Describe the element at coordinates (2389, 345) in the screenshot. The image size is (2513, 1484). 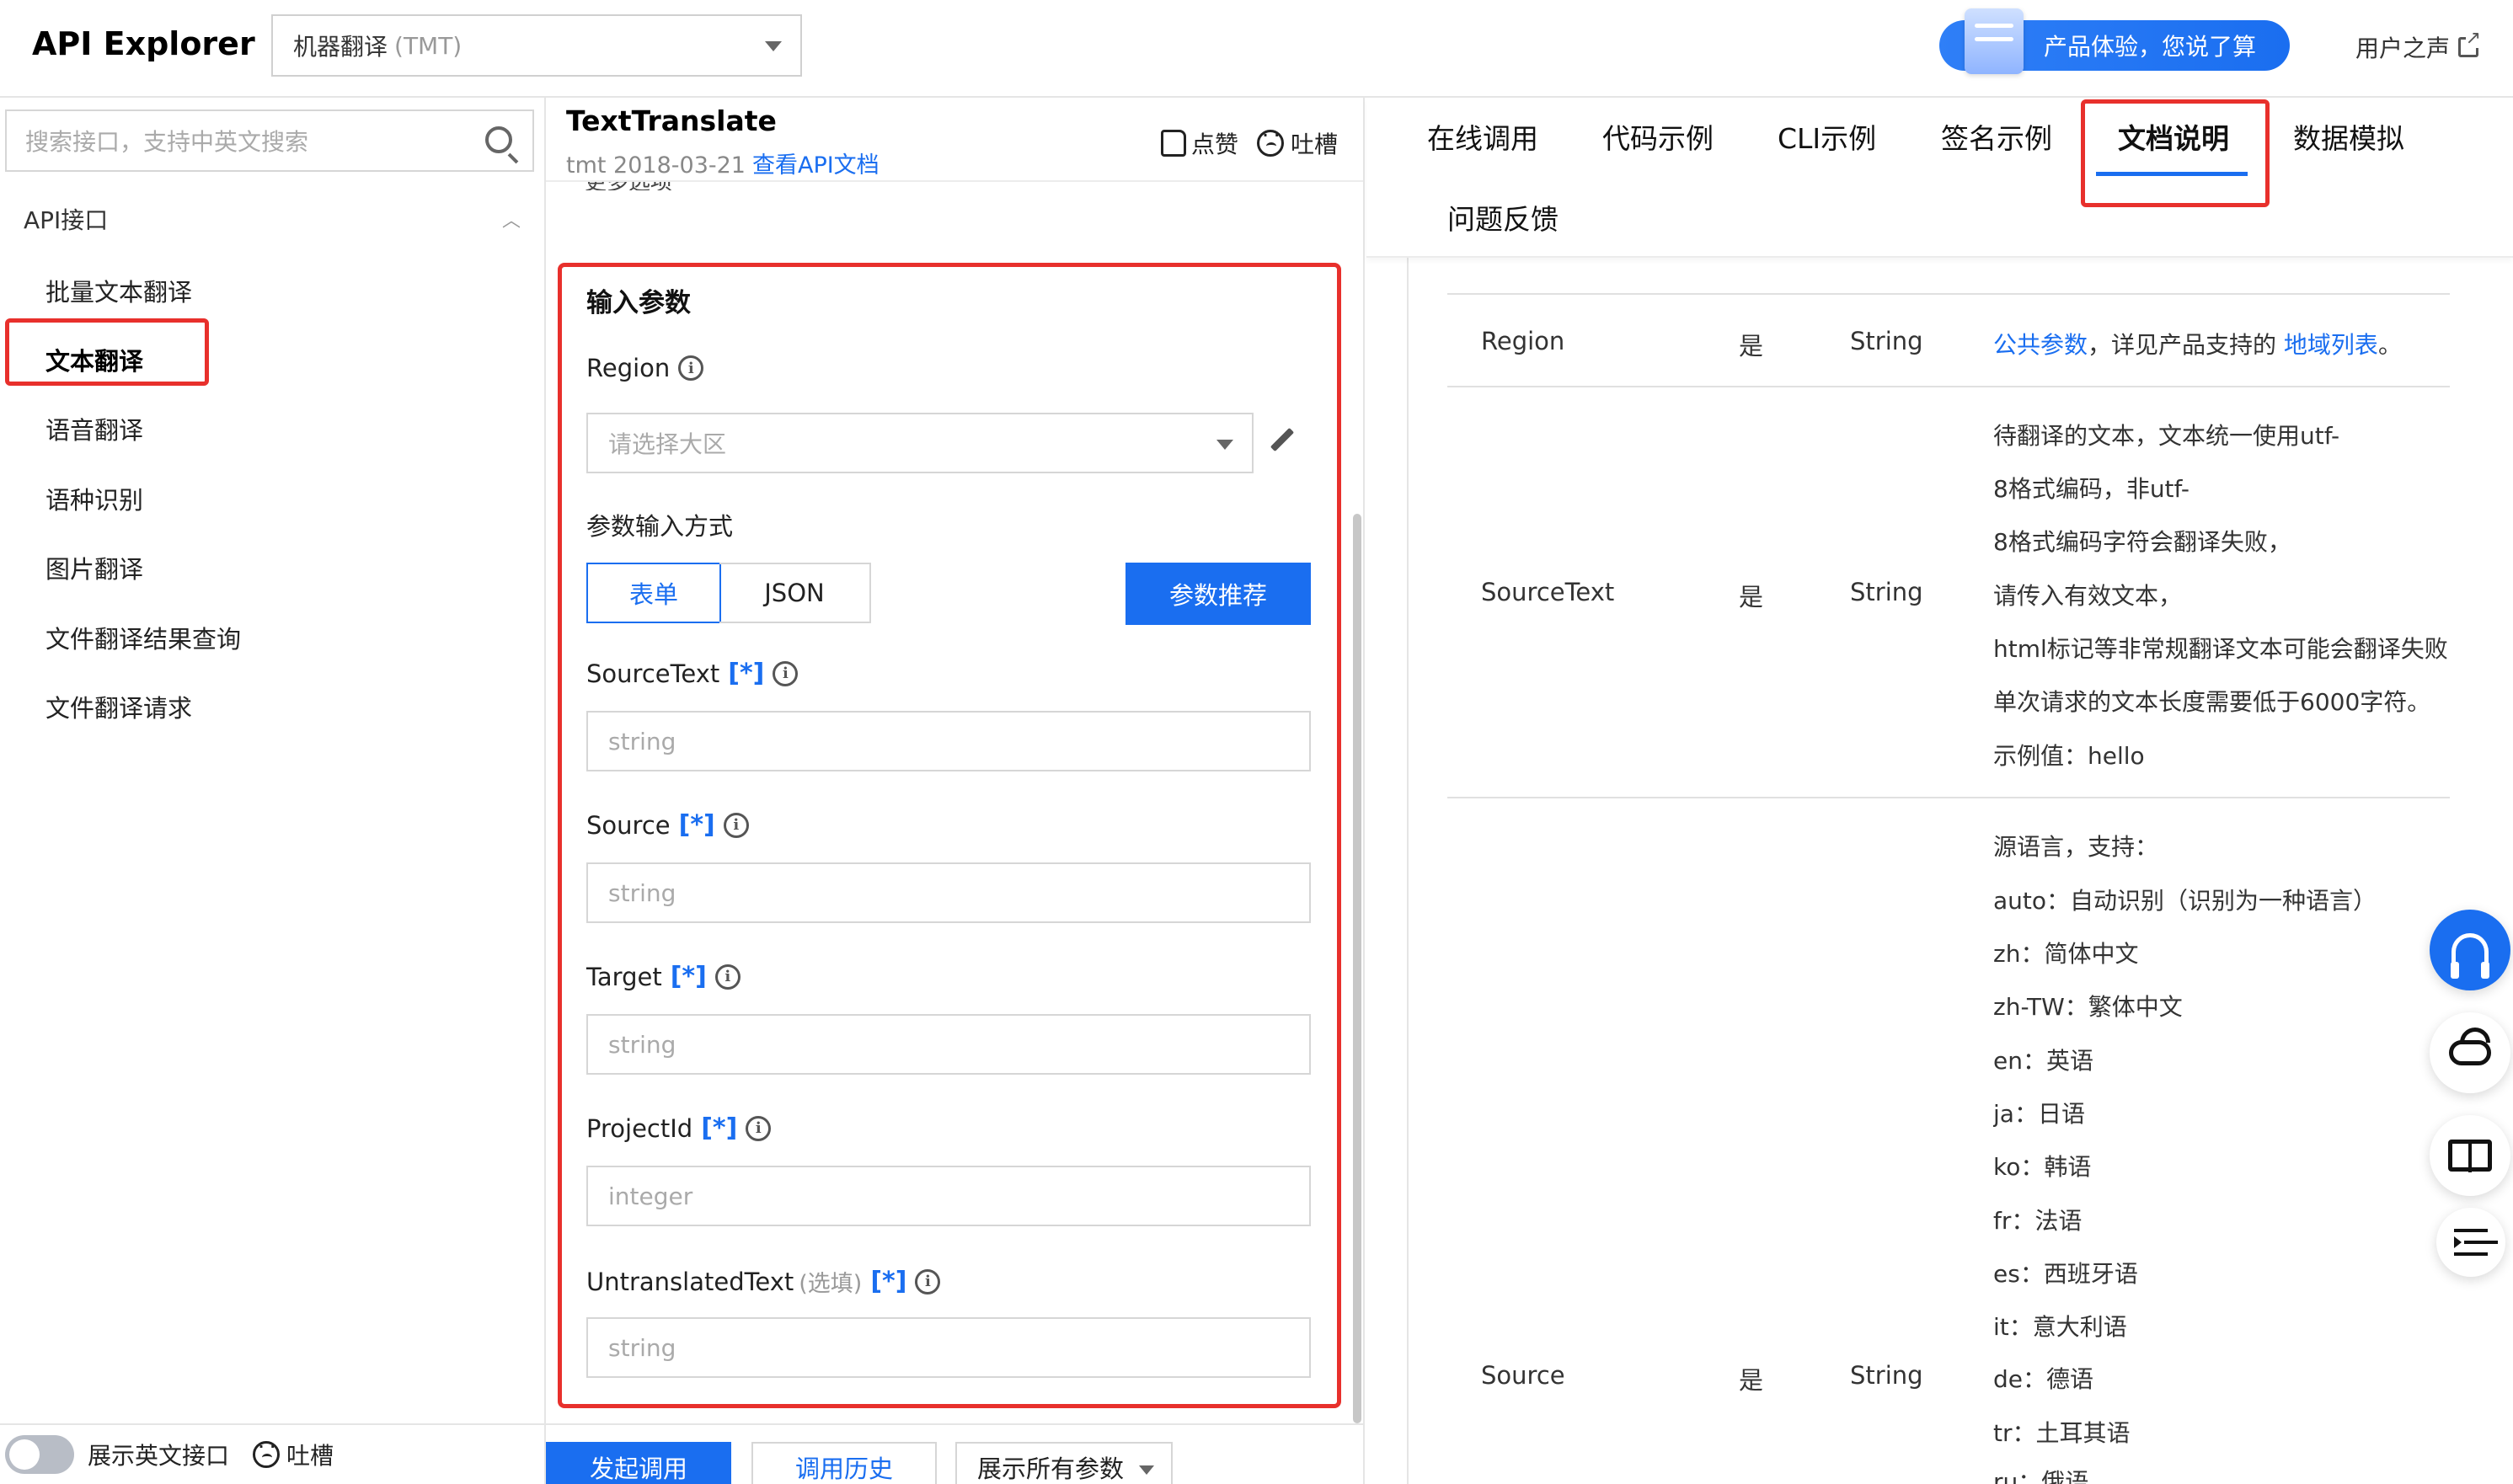
I see `desc-text: 。` at that location.